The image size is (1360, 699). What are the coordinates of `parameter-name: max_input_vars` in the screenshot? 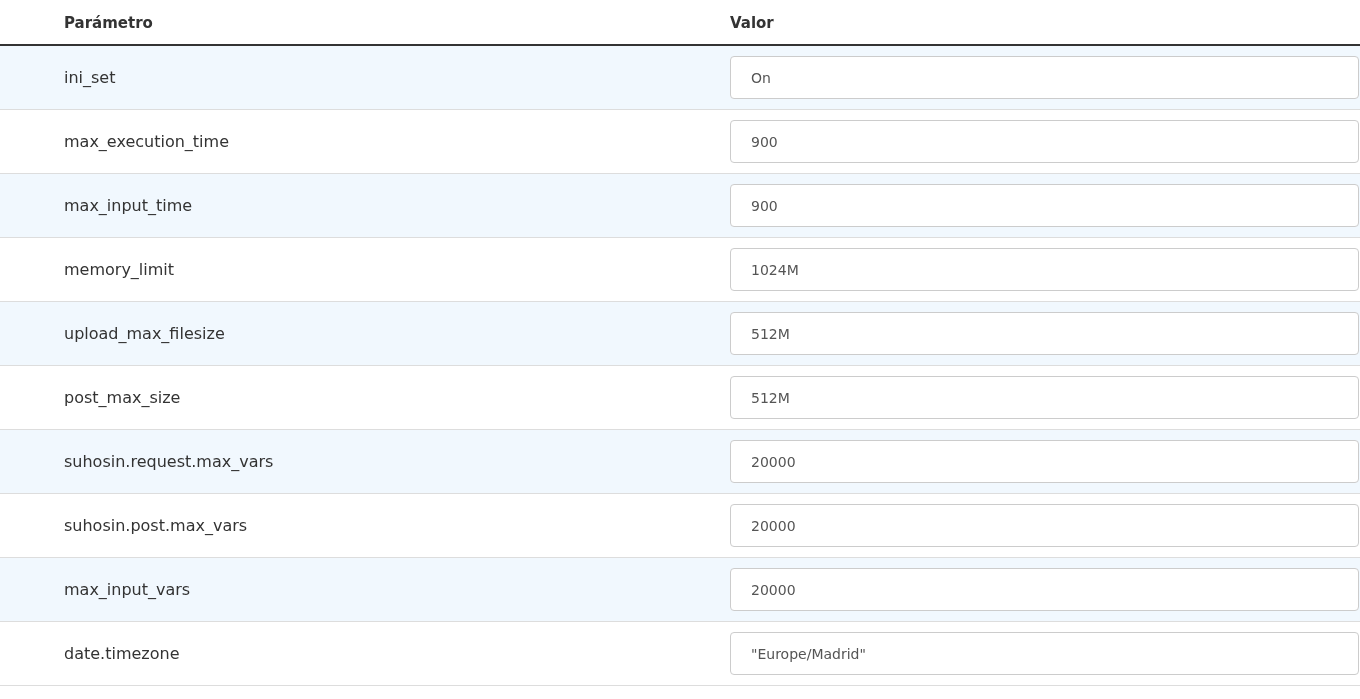 It's located at (127, 589).